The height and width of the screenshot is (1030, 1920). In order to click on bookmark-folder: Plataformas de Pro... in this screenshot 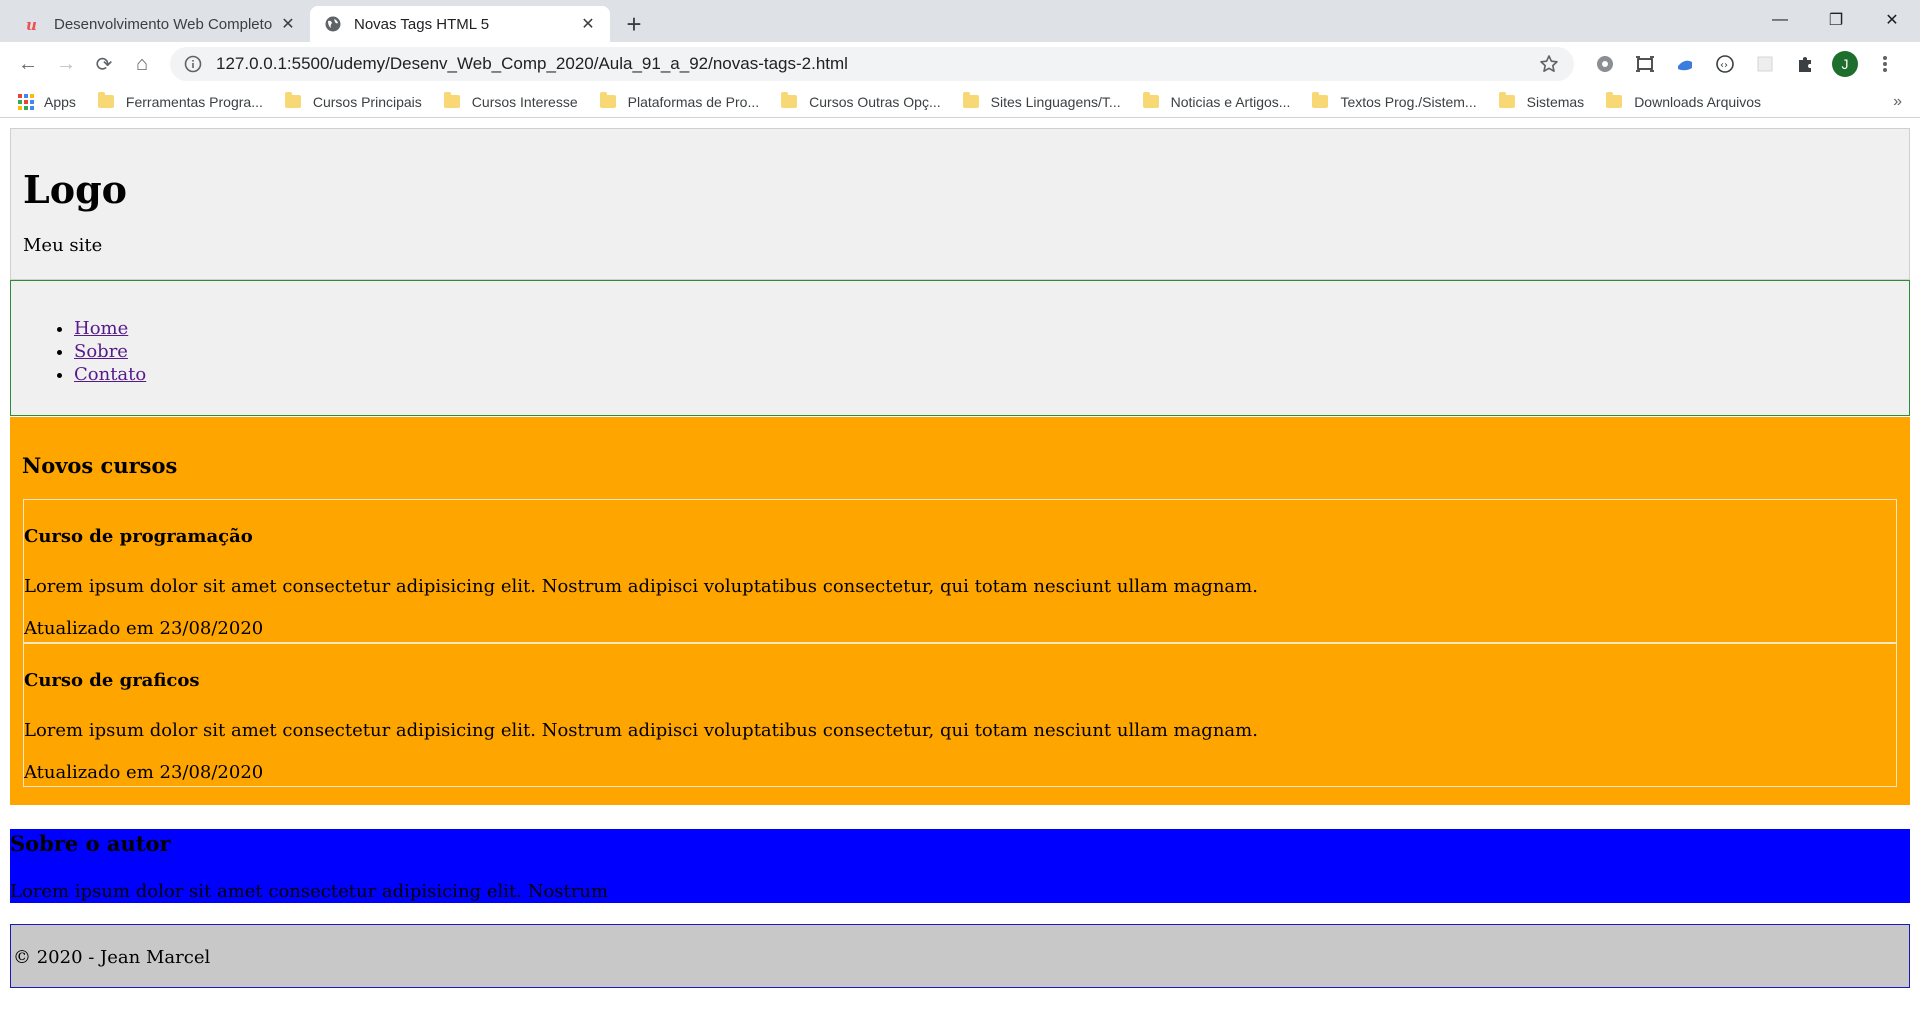, I will do `click(679, 101)`.